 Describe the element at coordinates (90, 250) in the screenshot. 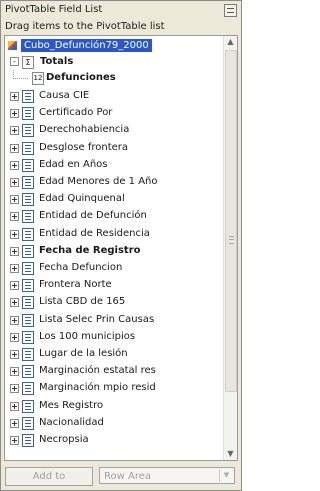

I see `field-label: Fecha de Registro` at that location.